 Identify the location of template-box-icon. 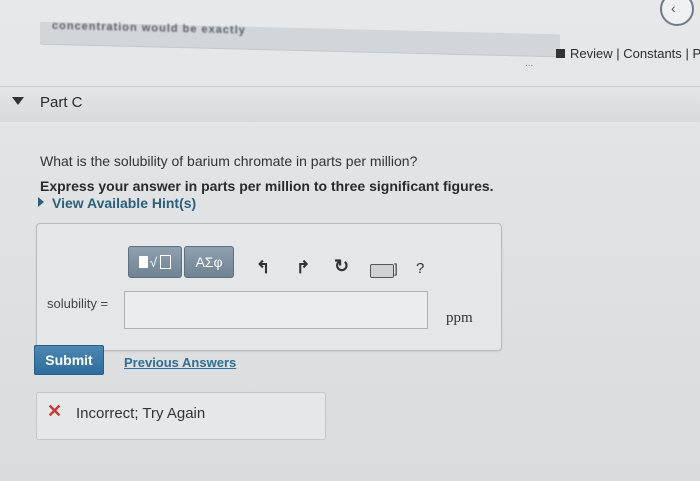
(166, 262).